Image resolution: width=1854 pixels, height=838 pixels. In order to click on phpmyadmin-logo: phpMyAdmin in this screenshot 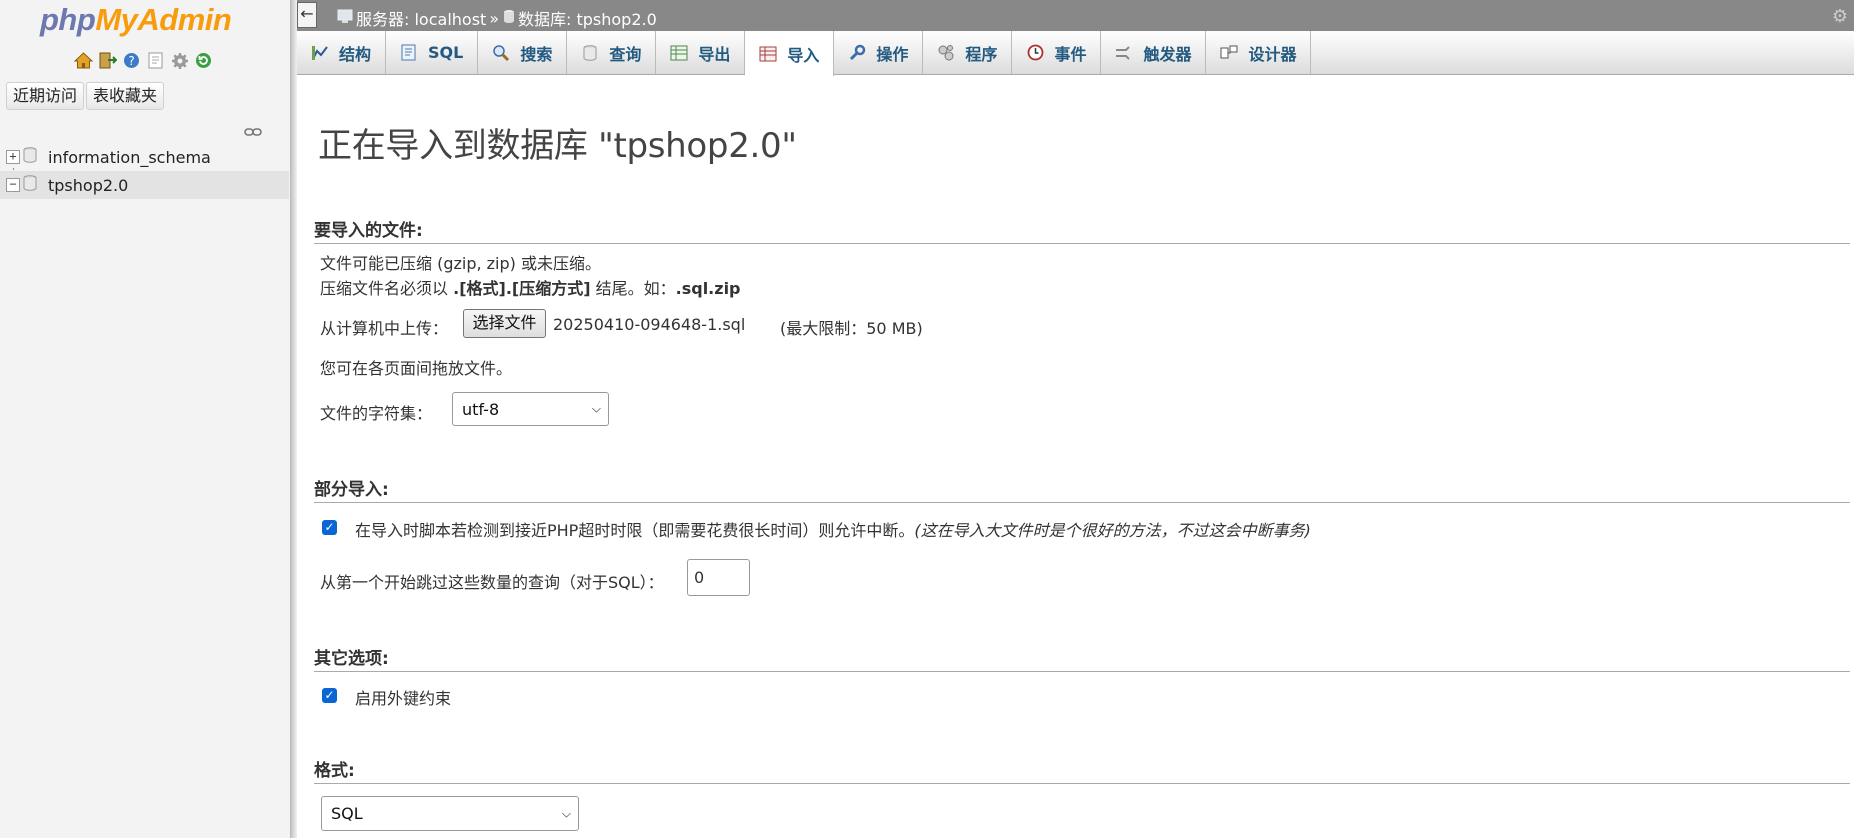, I will do `click(136, 20)`.